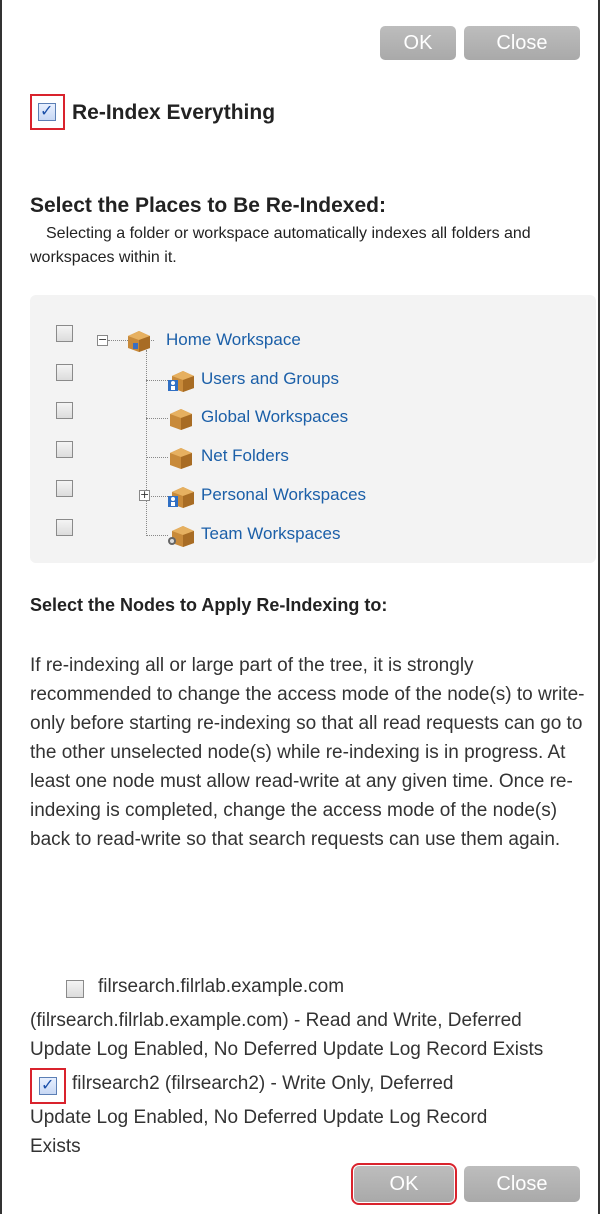  I want to click on node-checkbox-filrsearch2, so click(48, 1085).